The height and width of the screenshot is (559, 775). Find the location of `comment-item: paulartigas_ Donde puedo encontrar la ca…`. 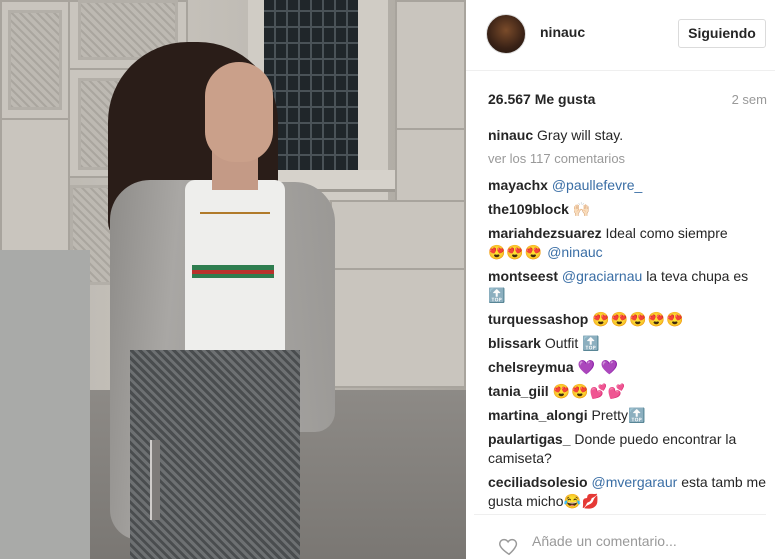

comment-item: paulartigas_ Donde puedo encontrar la ca… is located at coordinates (630, 449).